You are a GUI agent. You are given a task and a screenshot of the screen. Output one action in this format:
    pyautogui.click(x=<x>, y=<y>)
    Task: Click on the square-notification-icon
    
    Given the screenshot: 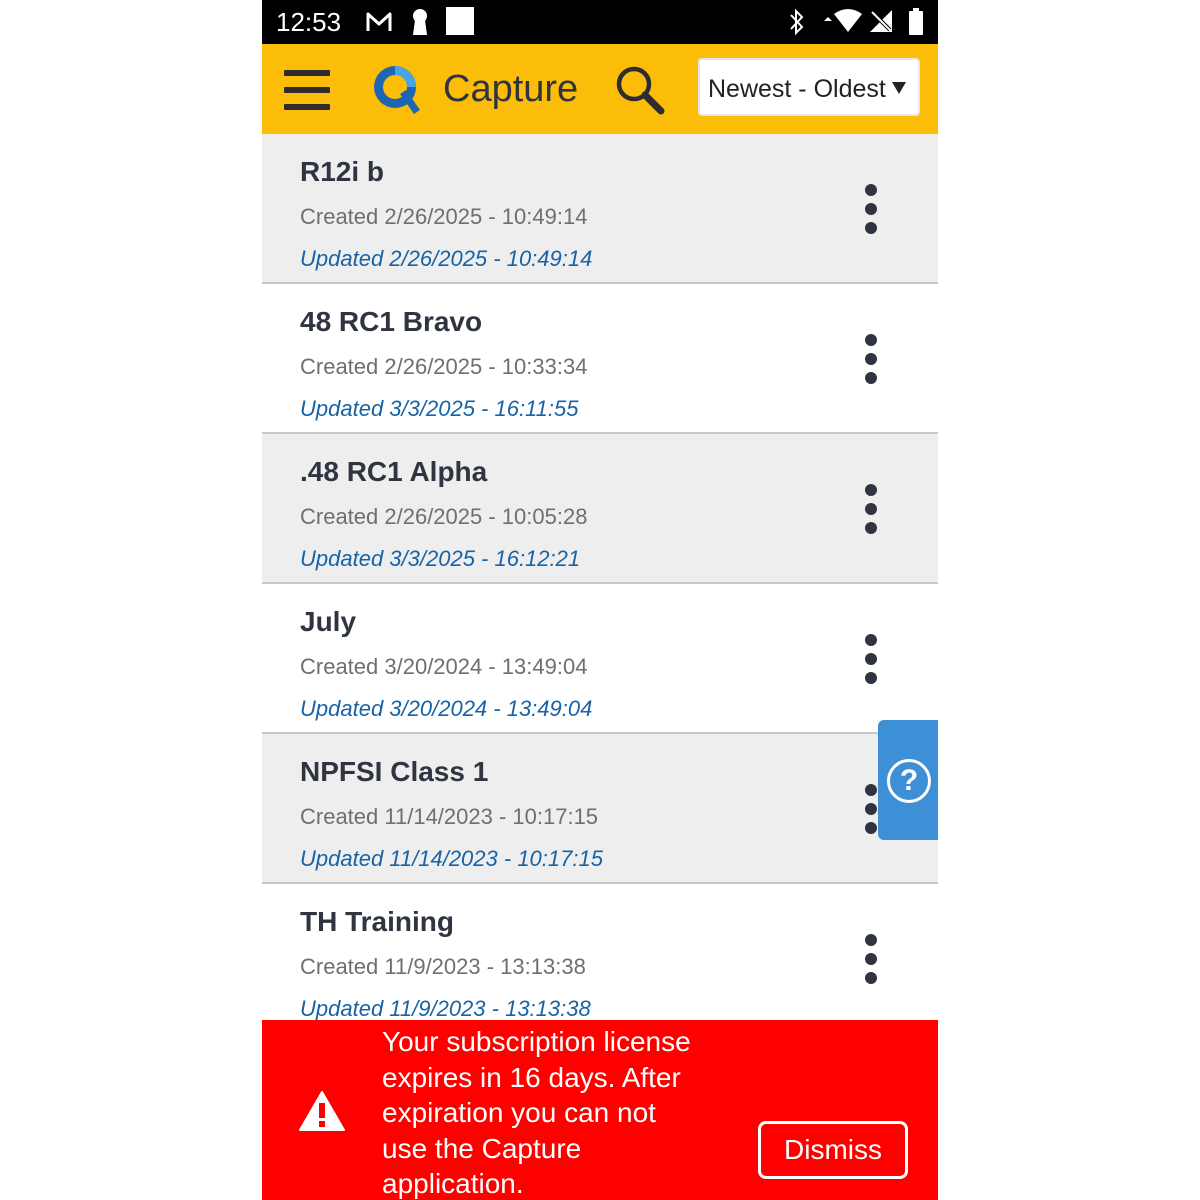 What is the action you would take?
    pyautogui.click(x=460, y=21)
    